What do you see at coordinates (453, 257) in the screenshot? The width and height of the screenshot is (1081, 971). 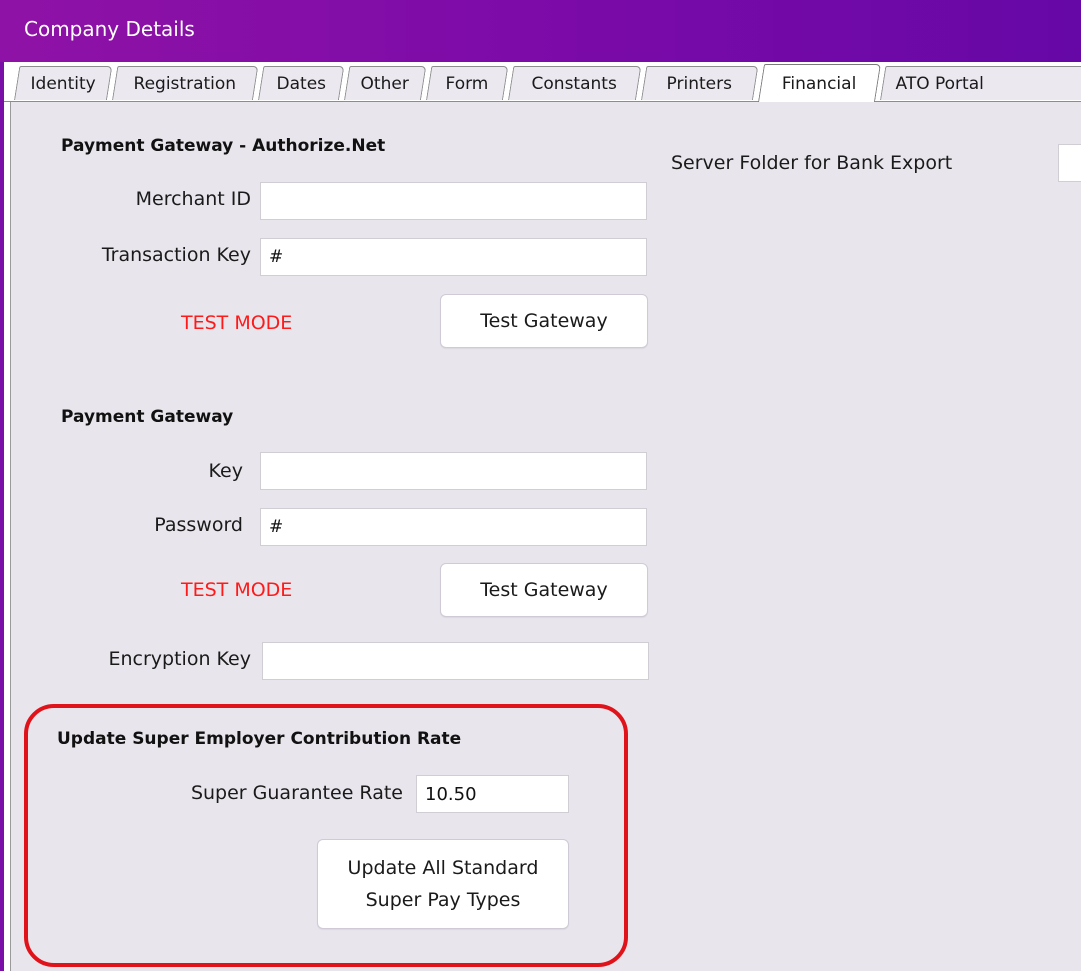 I see `transaction-key-input` at bounding box center [453, 257].